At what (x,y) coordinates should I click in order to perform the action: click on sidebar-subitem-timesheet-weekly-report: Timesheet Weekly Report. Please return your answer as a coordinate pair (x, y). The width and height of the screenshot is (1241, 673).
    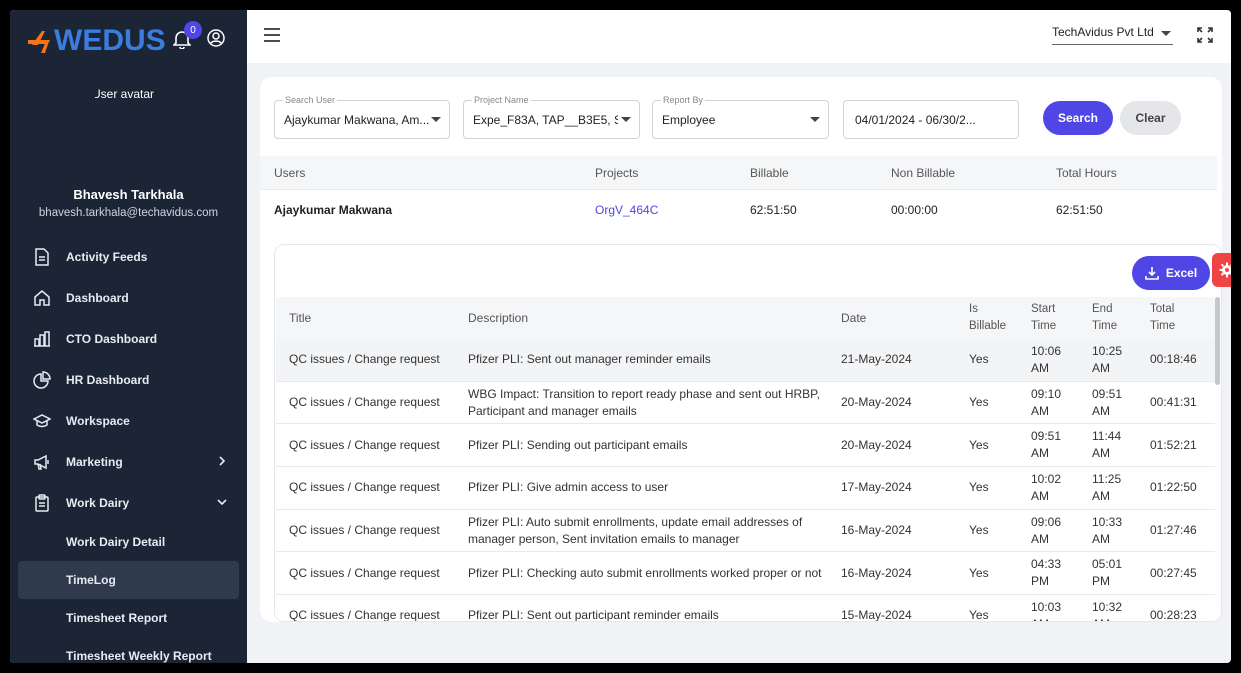
    Looking at the image, I should click on (128, 650).